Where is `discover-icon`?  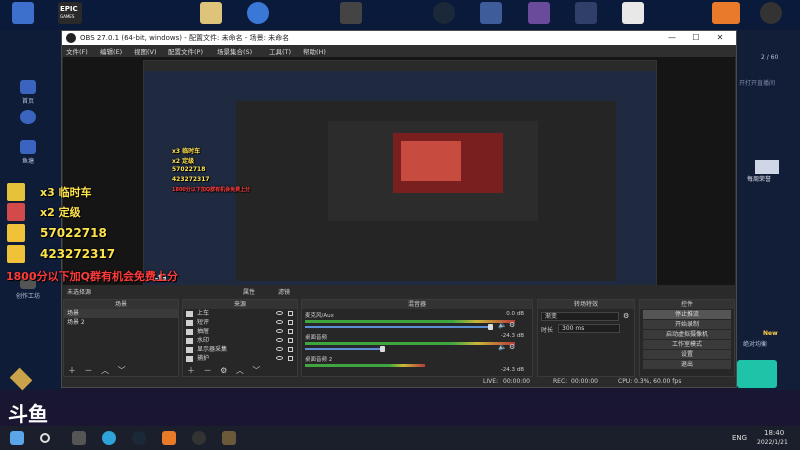 discover-icon is located at coordinates (28, 117).